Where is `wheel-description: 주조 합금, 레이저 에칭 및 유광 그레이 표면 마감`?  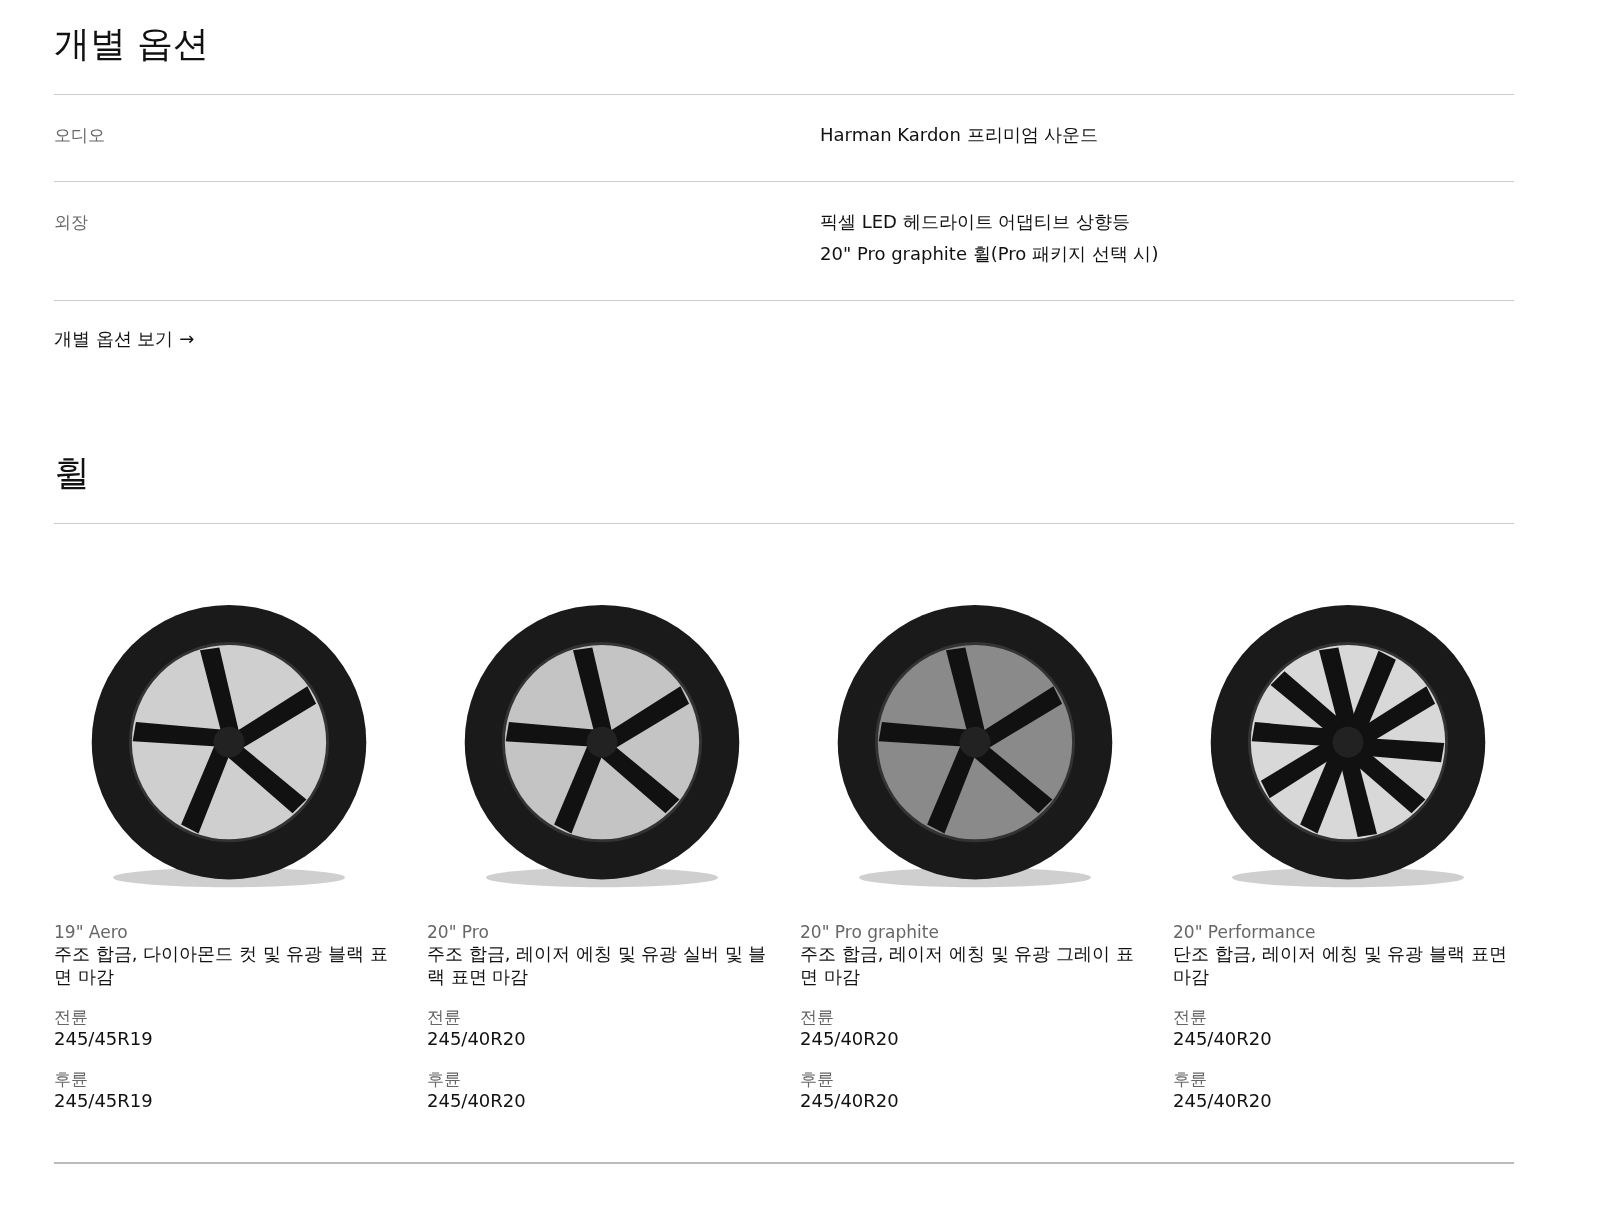
wheel-description: 주조 합금, 레이저 에칭 및 유광 그레이 표면 마감 is located at coordinates (967, 965).